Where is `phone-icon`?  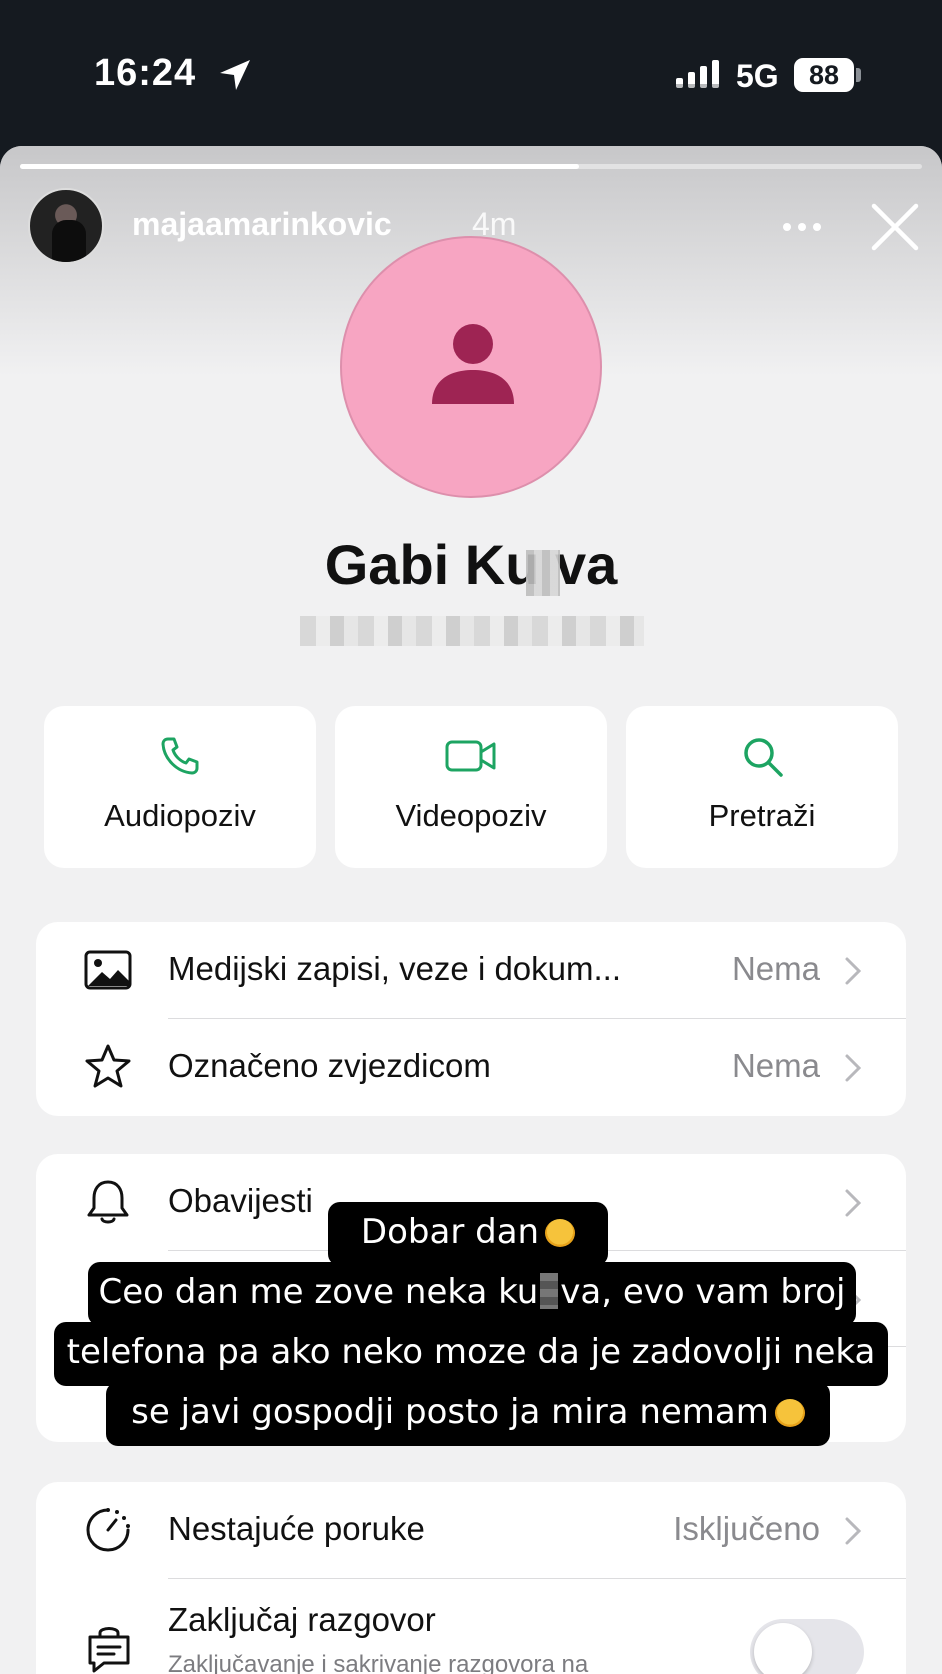 phone-icon is located at coordinates (180, 756).